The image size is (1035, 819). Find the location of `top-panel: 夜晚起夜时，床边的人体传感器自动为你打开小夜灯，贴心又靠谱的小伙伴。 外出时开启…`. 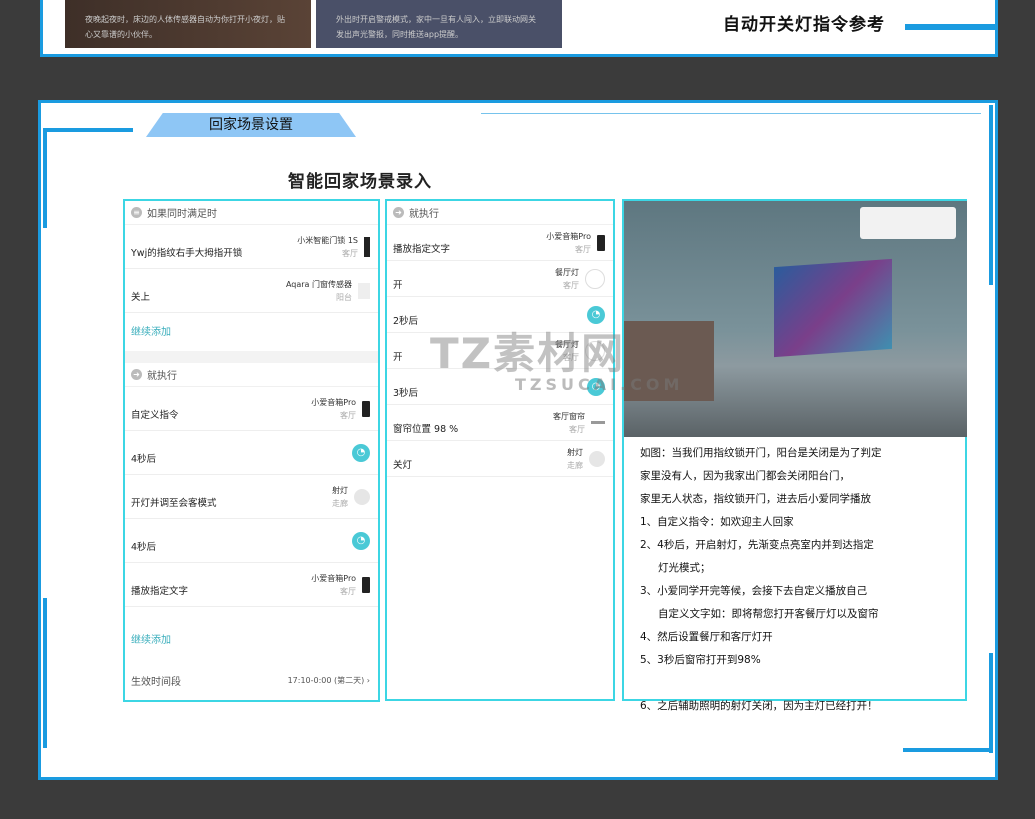

top-panel: 夜晚起夜时，床边的人体传感器自动为你打开小夜灯，贴心又靠谱的小伙伴。 外出时开启… is located at coordinates (519, 28).